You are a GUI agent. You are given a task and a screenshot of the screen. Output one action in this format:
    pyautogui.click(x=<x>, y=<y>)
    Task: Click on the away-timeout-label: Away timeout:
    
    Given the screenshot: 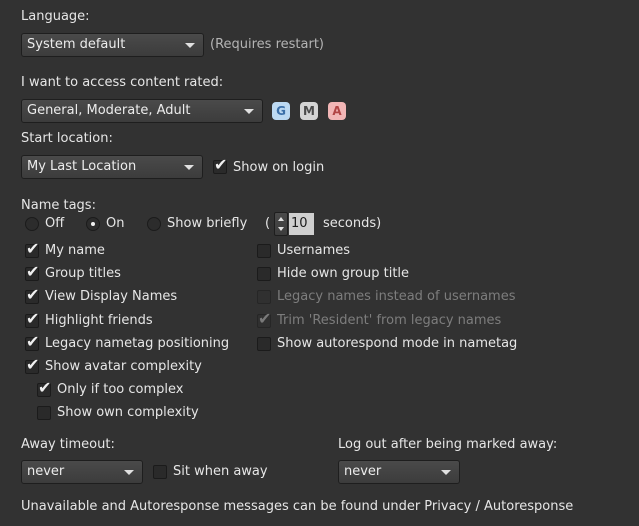 What is the action you would take?
    pyautogui.click(x=68, y=444)
    